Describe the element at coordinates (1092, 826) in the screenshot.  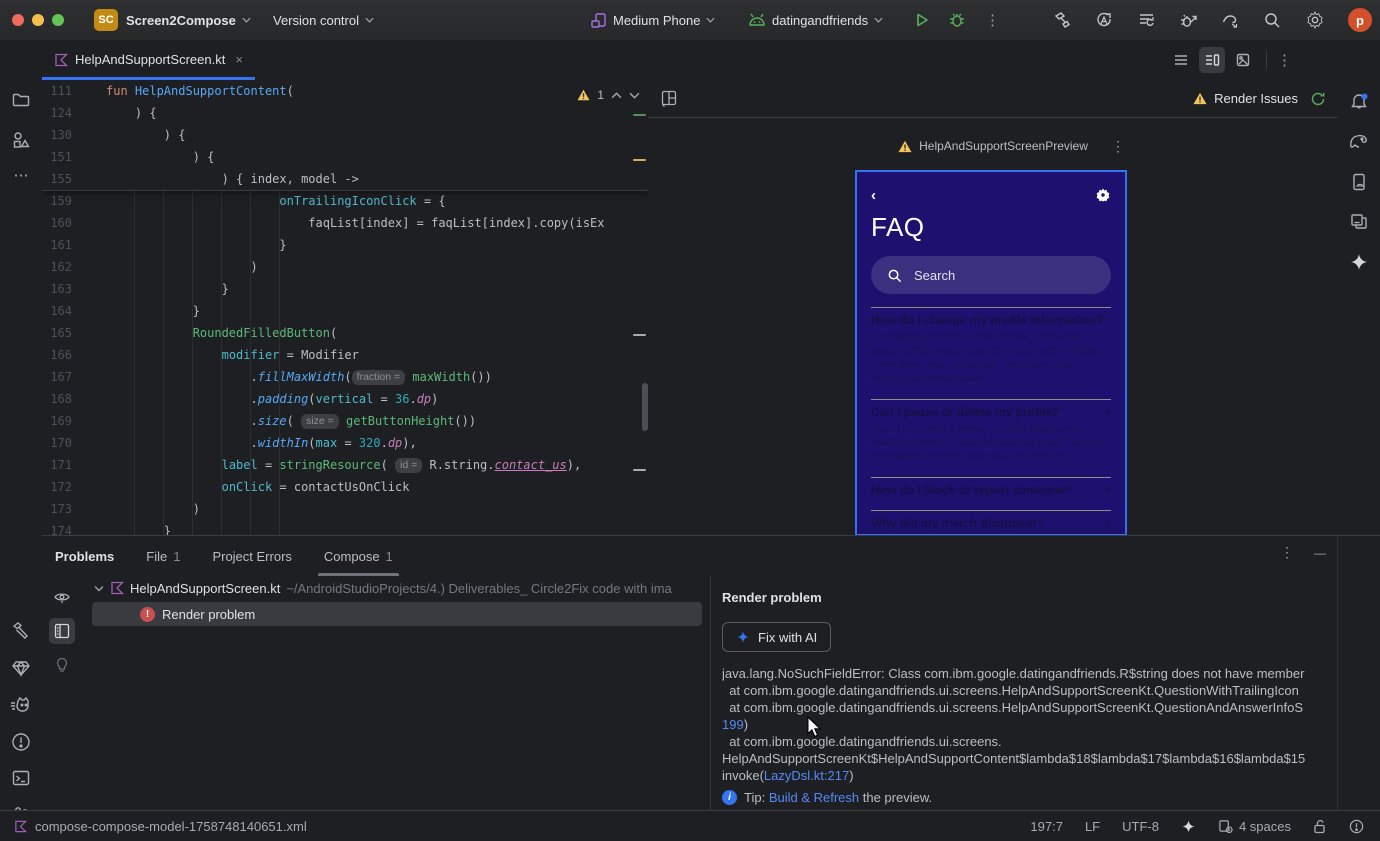
I see `line-separator: LF` at that location.